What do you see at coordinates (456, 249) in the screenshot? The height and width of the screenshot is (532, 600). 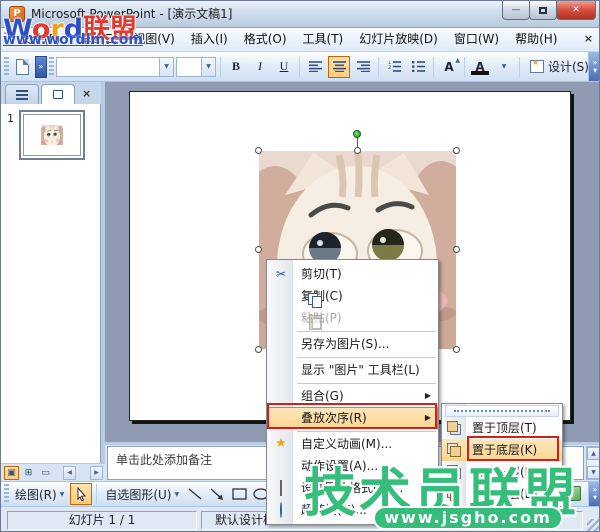 I see `resize-handle-e` at bounding box center [456, 249].